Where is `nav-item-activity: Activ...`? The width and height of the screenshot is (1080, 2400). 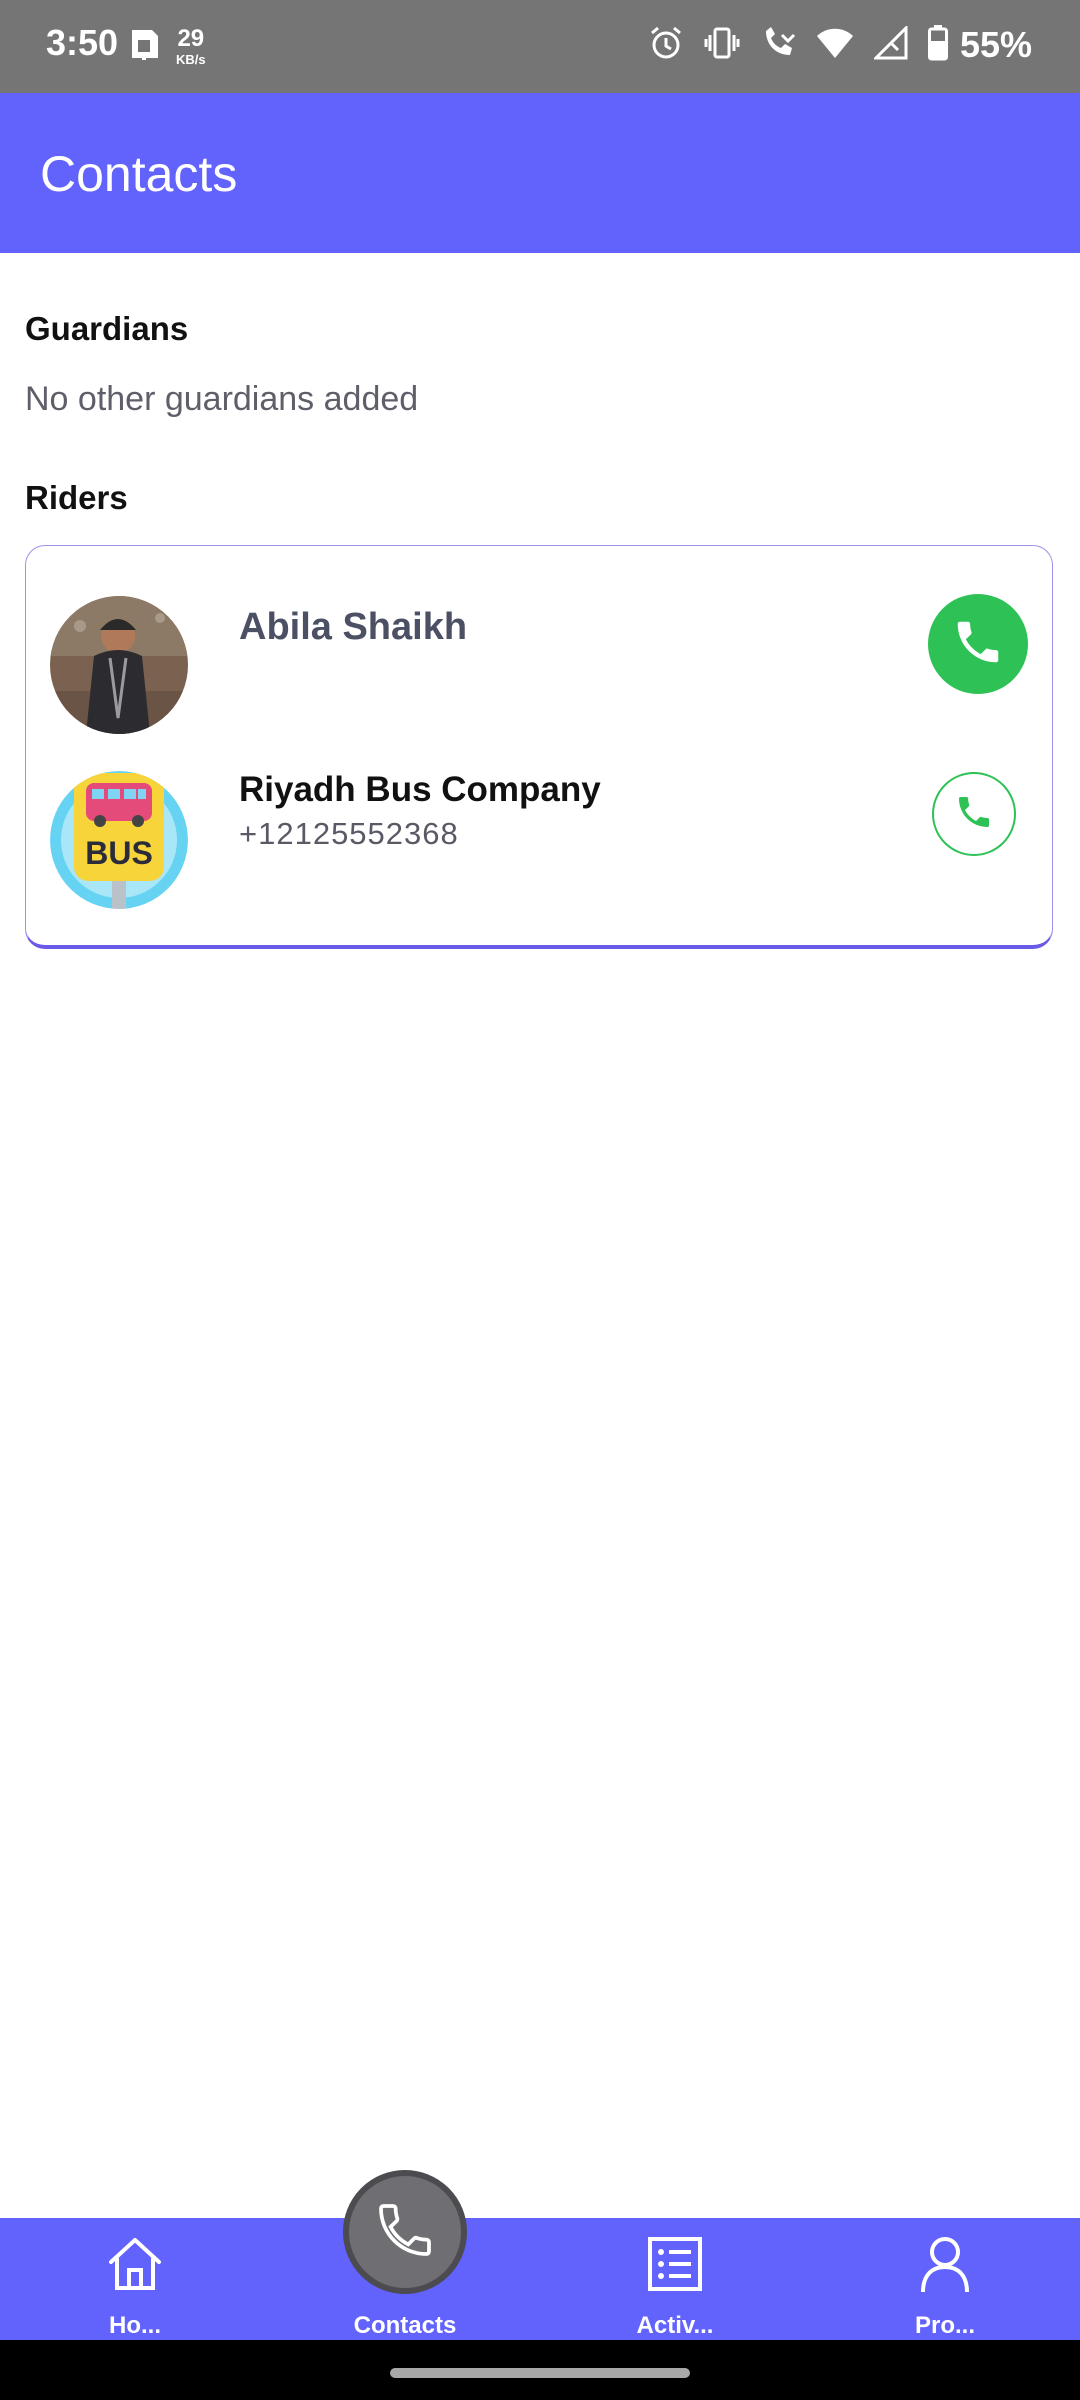
nav-item-activity: Activ... is located at coordinates (675, 2279).